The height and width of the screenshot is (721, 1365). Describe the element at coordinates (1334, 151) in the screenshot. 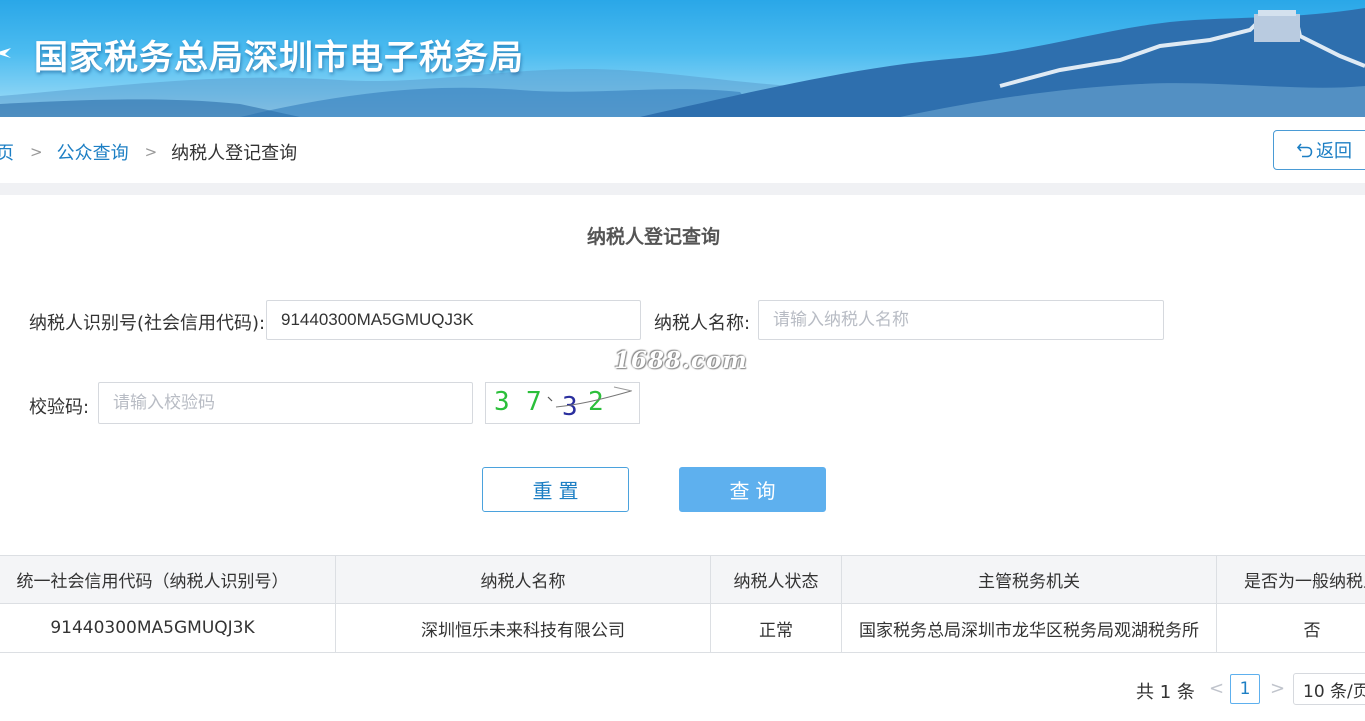

I see `back-button-label: 返回` at that location.